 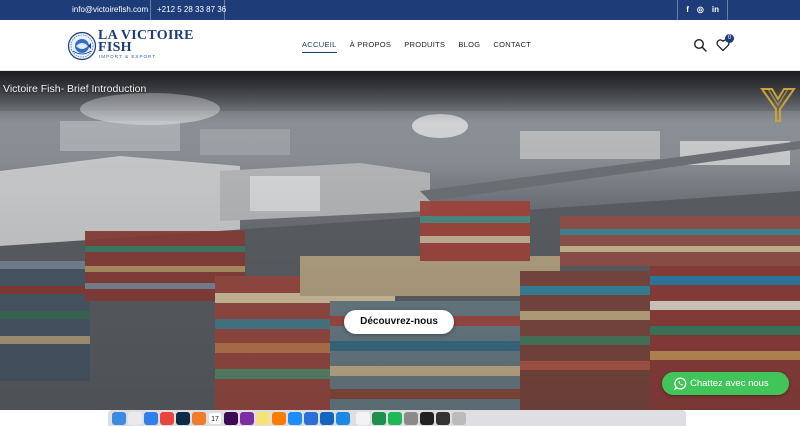 I want to click on instagram-icon: ◎, so click(x=700, y=10).